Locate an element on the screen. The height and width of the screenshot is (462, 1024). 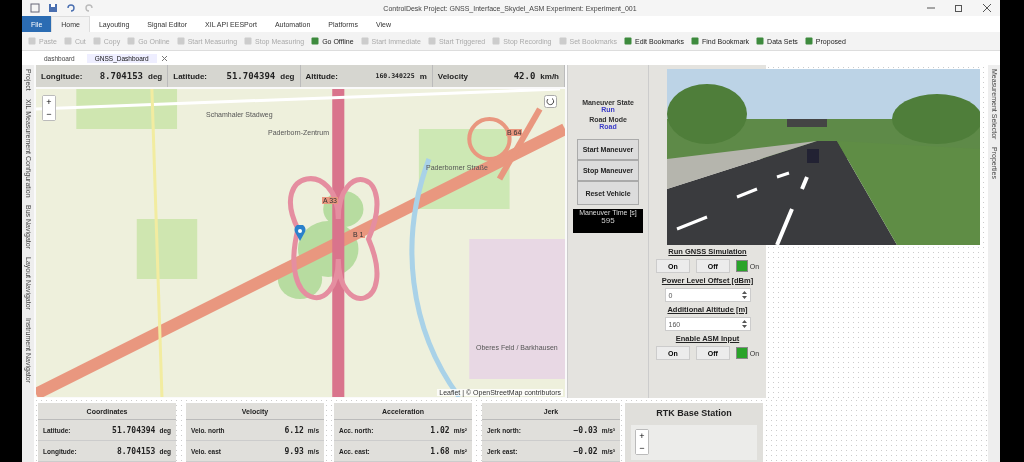
value-number: 1.68 is located at coordinates (440, 451).